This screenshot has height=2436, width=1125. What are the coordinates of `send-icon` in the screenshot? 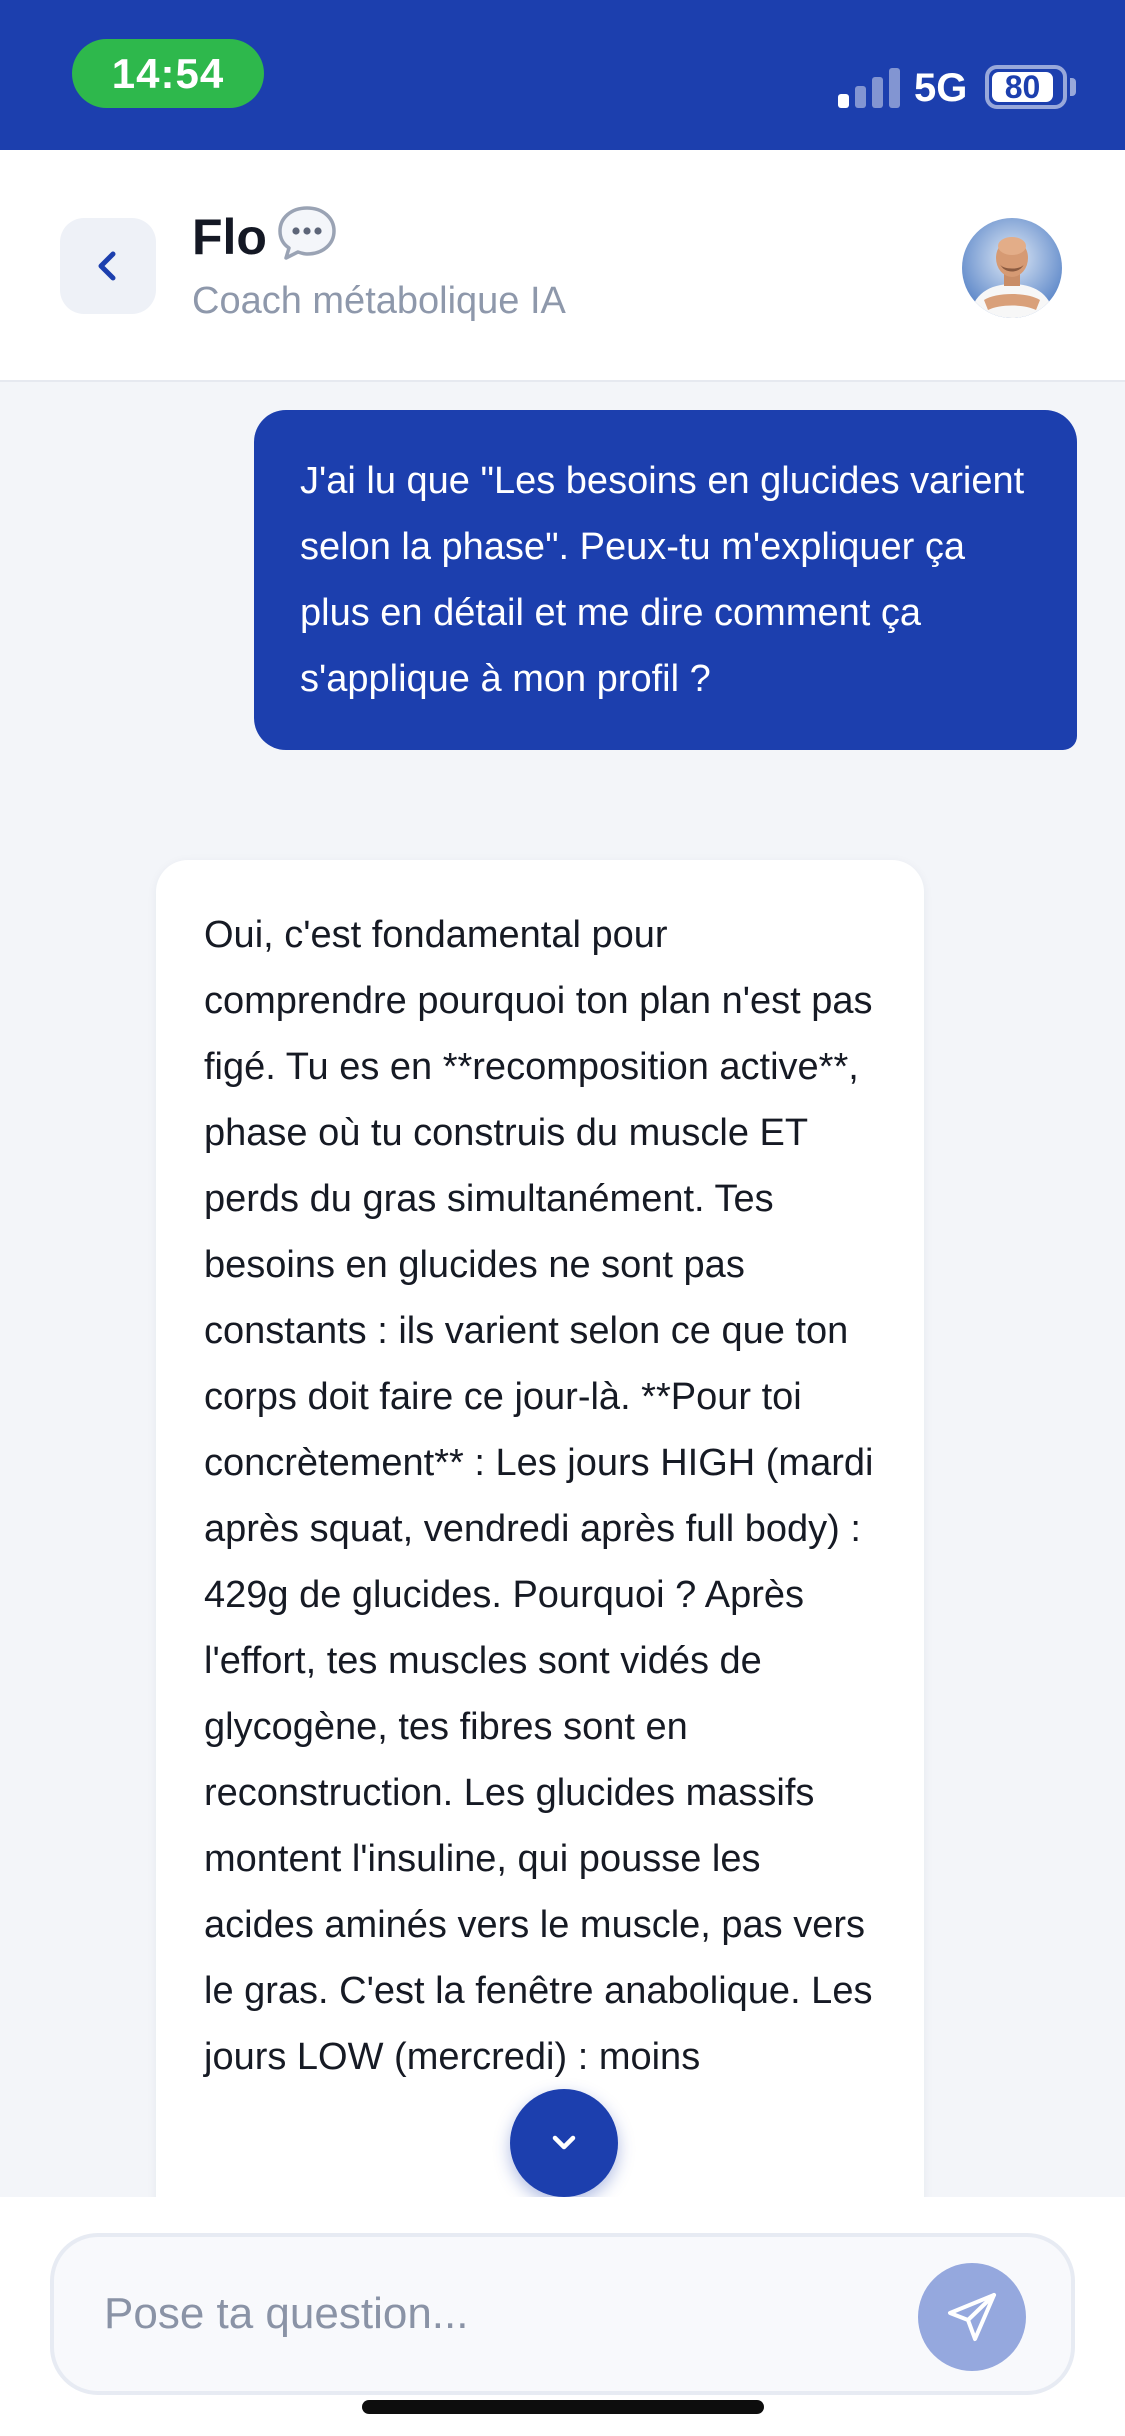 It's located at (972, 2317).